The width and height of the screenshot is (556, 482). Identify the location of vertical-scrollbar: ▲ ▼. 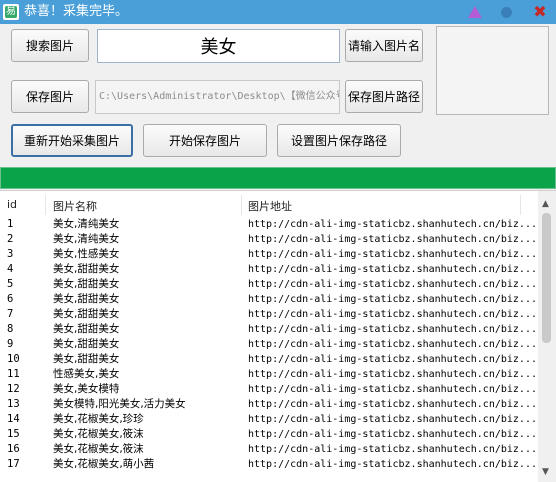
(547, 336).